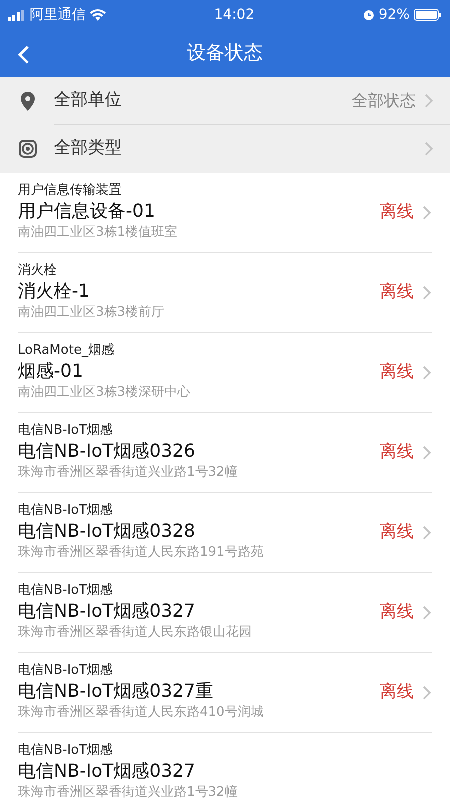 The height and width of the screenshot is (800, 450). What do you see at coordinates (104, 392) in the screenshot?
I see `device-address: 南油四工业区3栋3楼深研中心` at bounding box center [104, 392].